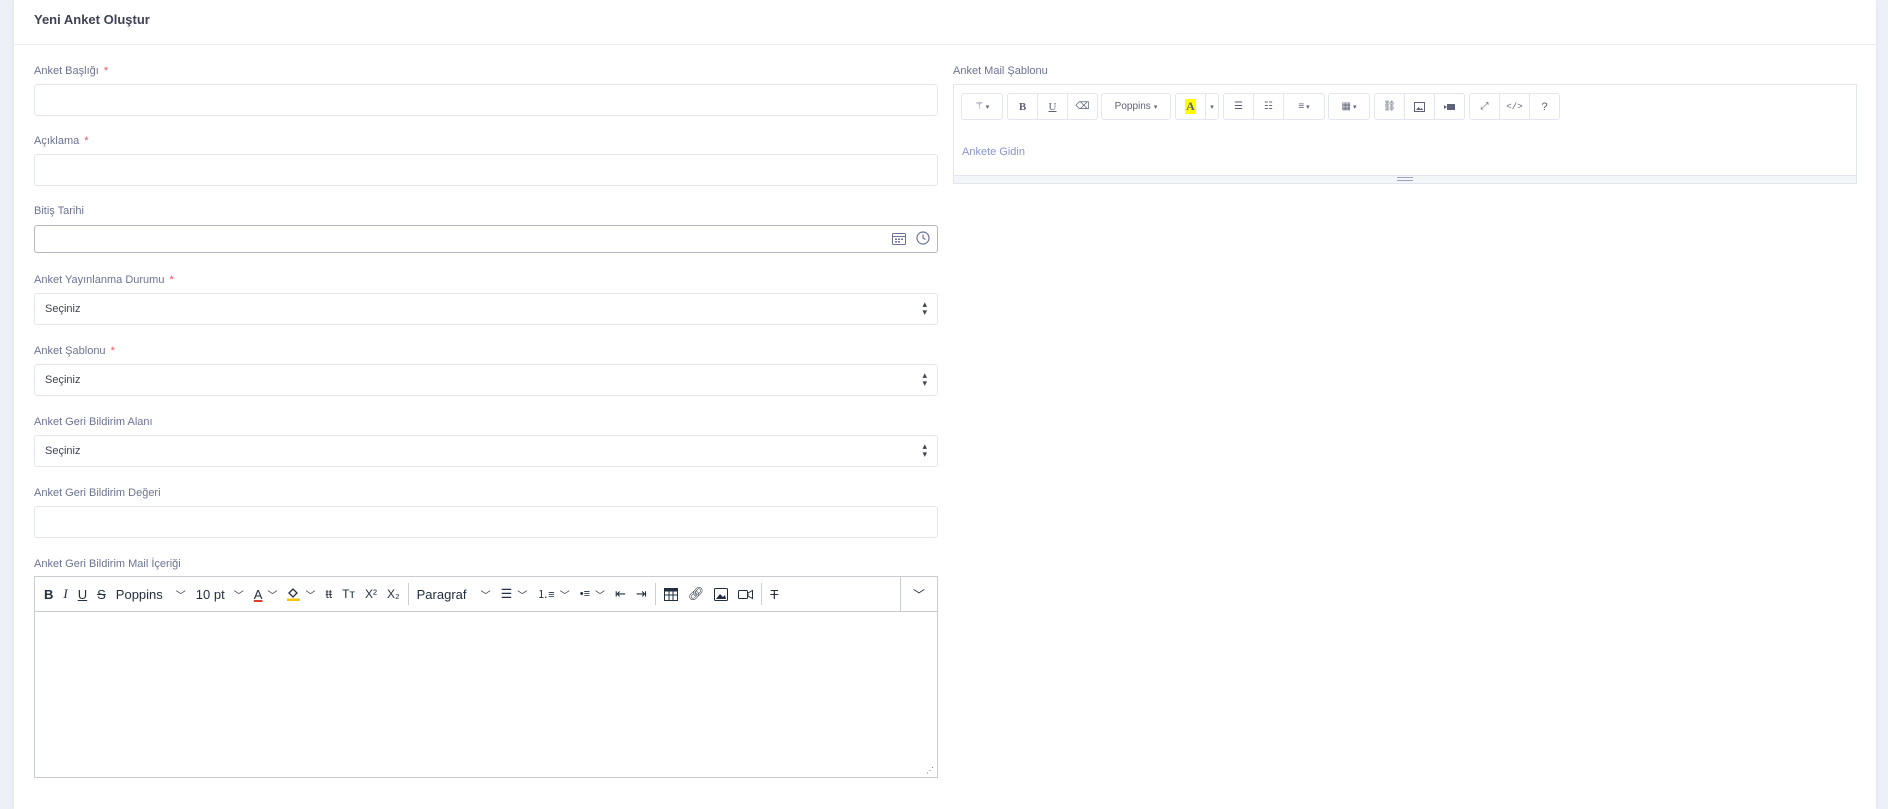 Image resolution: width=1888 pixels, height=809 pixels. I want to click on magic-wand-icon: ⚚, so click(979, 106).